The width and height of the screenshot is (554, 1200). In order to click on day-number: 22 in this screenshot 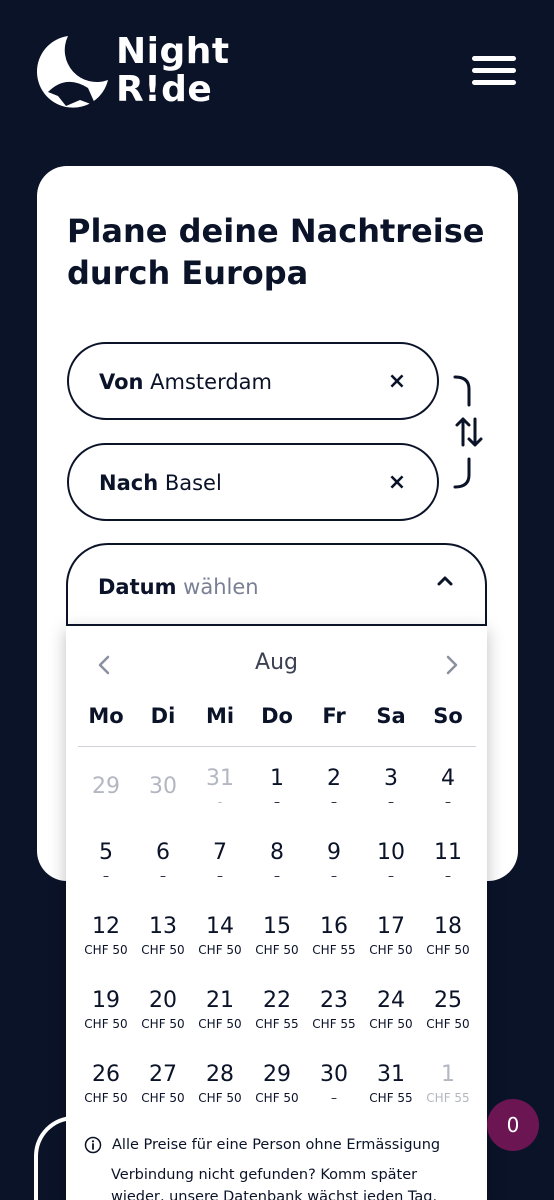, I will do `click(277, 1000)`.